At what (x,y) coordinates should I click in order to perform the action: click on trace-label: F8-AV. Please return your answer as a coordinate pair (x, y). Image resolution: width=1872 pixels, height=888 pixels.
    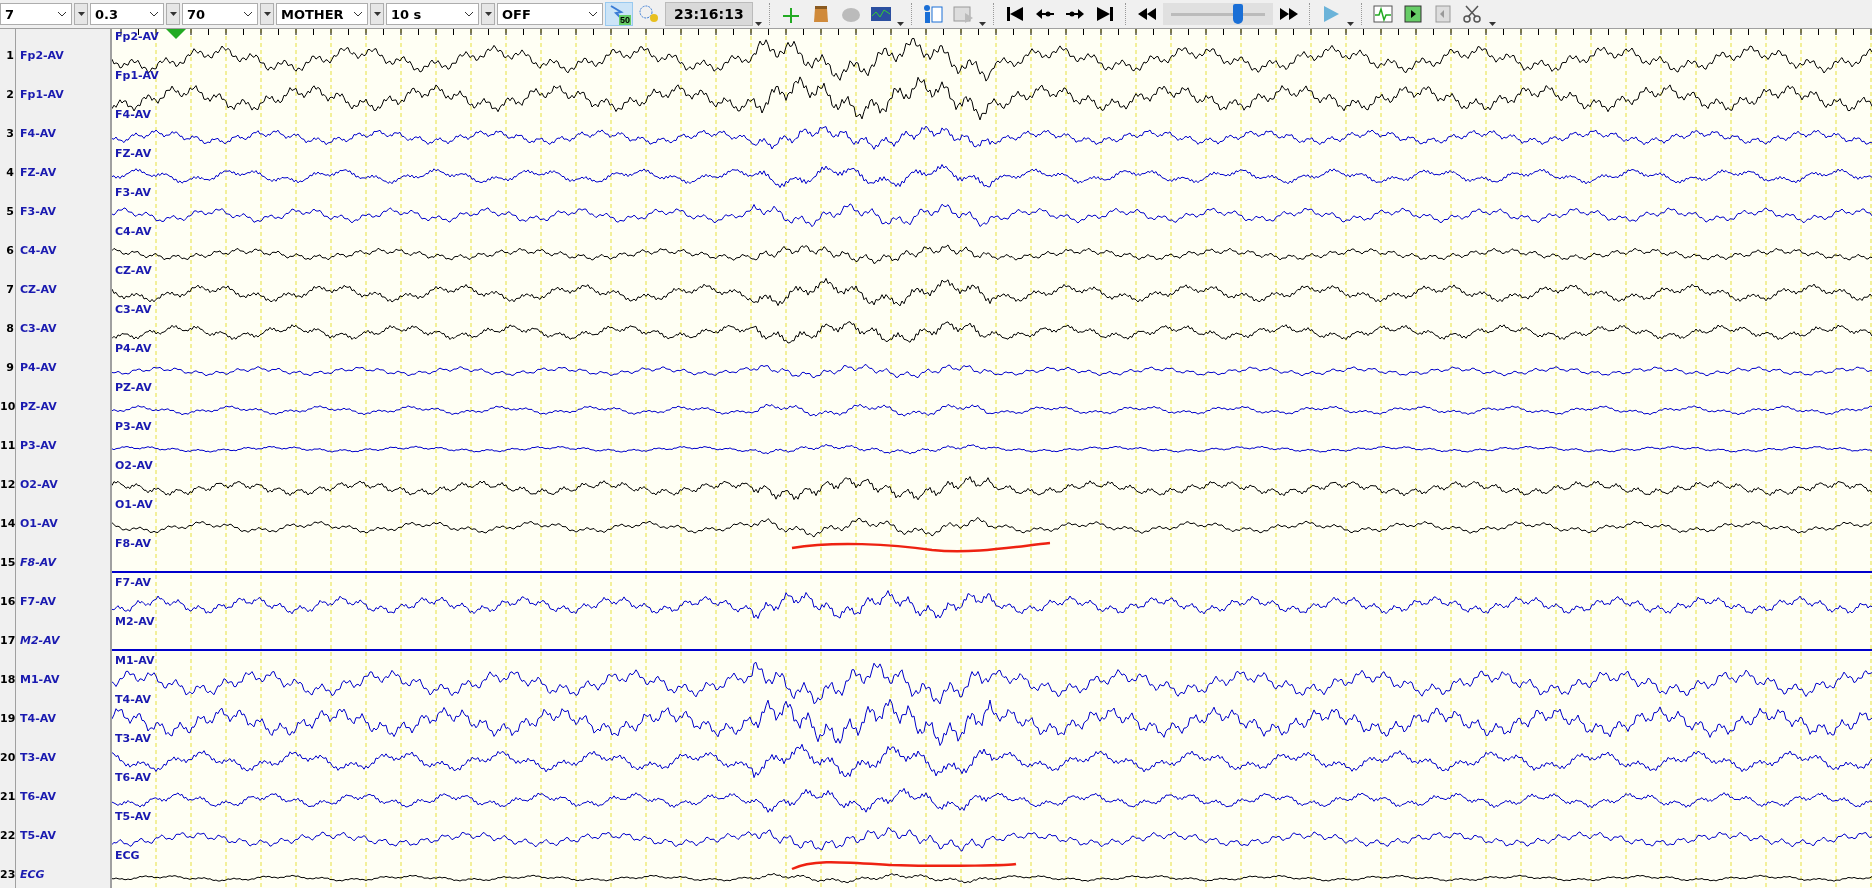
    Looking at the image, I should click on (133, 543).